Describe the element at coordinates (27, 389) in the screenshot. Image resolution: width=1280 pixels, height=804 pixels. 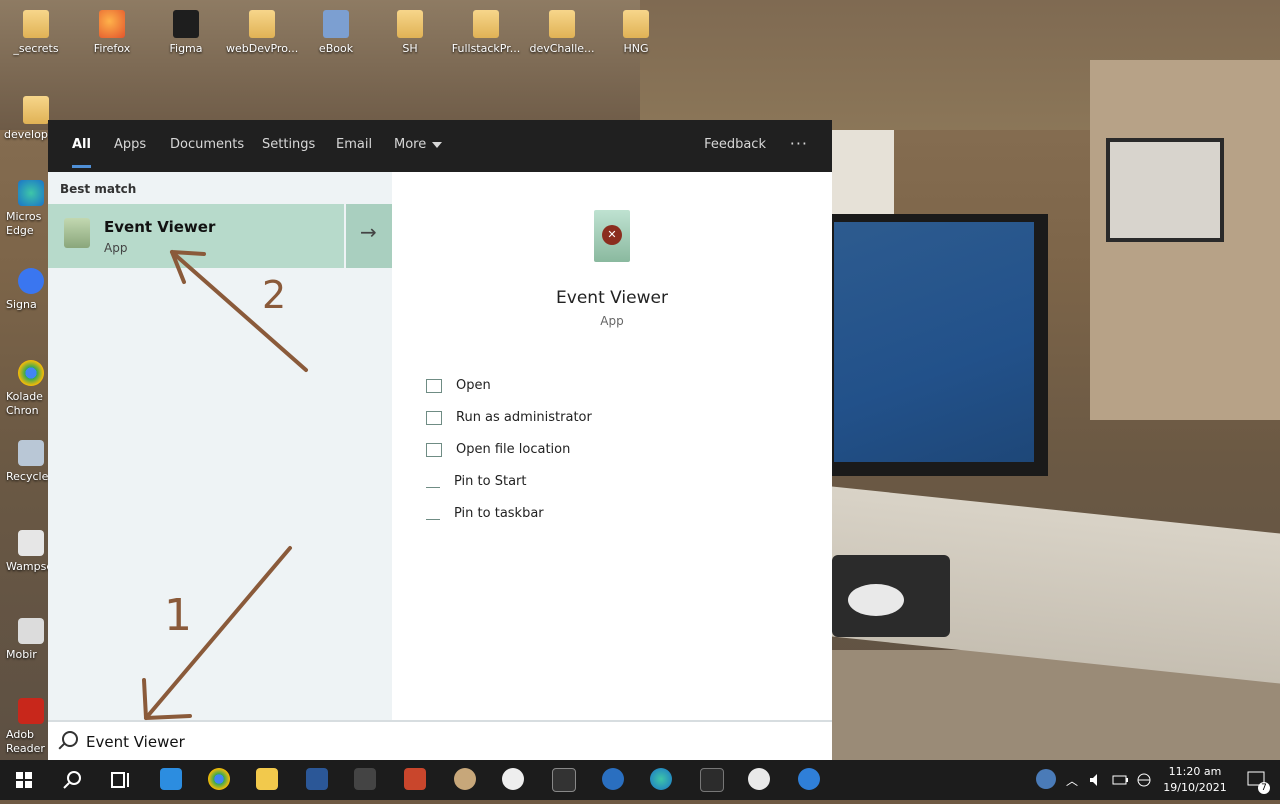
I see `desktop-icon-chrome: Kolade Chron` at that location.